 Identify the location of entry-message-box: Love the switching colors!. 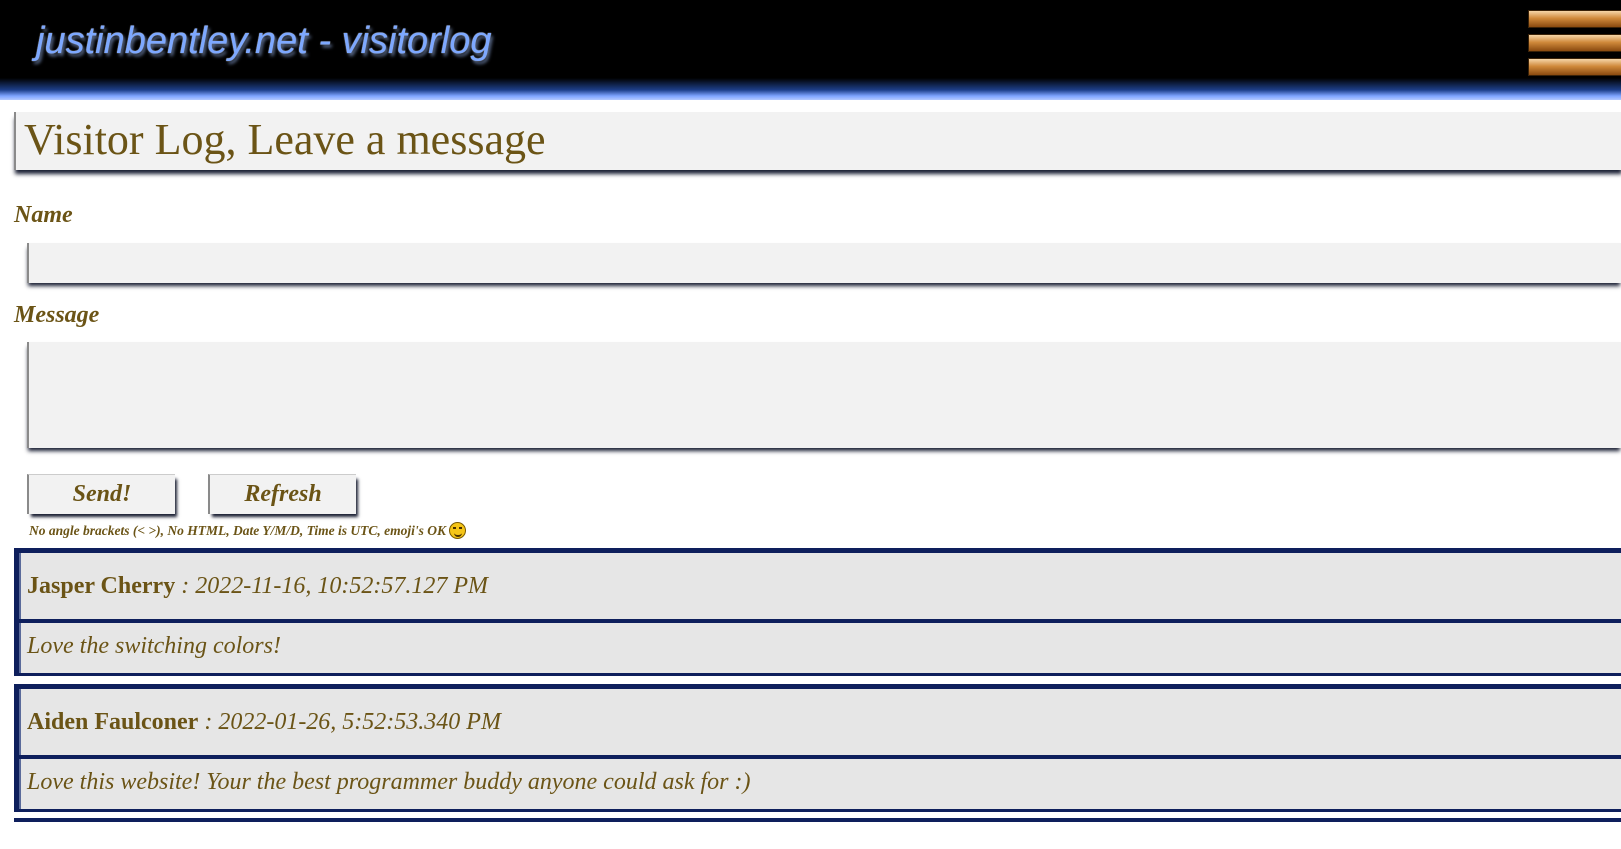
(820, 648).